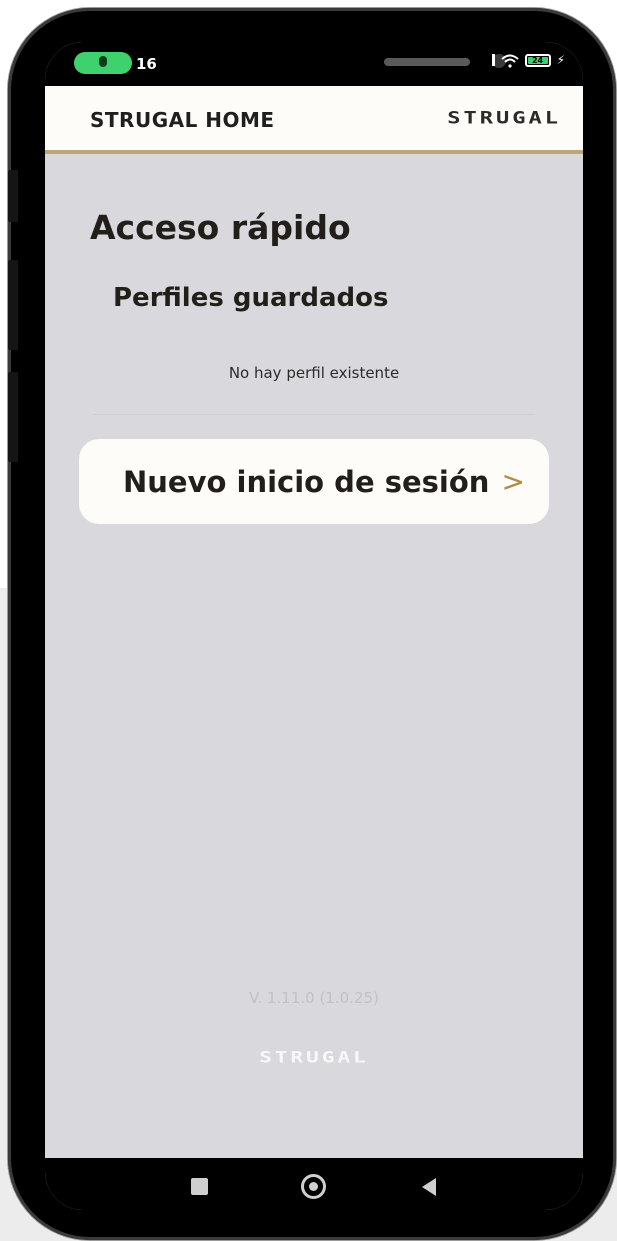 The image size is (617, 1241). Describe the element at coordinates (199, 1186) in the screenshot. I see `recents-icon` at that location.